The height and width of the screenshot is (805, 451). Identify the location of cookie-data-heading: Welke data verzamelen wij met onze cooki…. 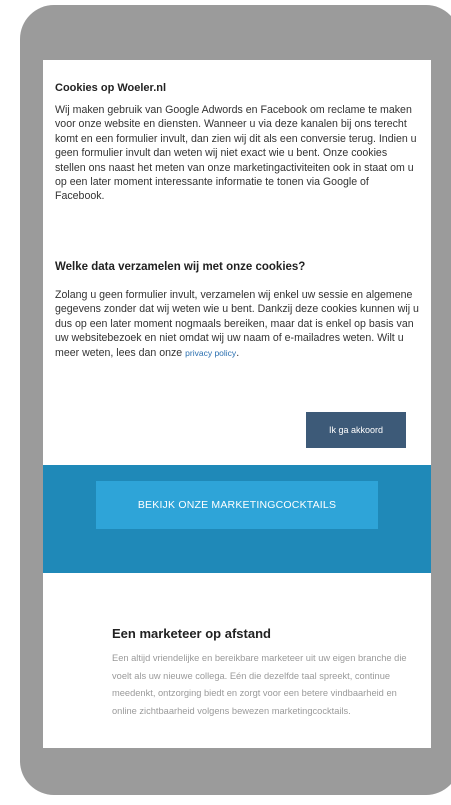
(180, 267).